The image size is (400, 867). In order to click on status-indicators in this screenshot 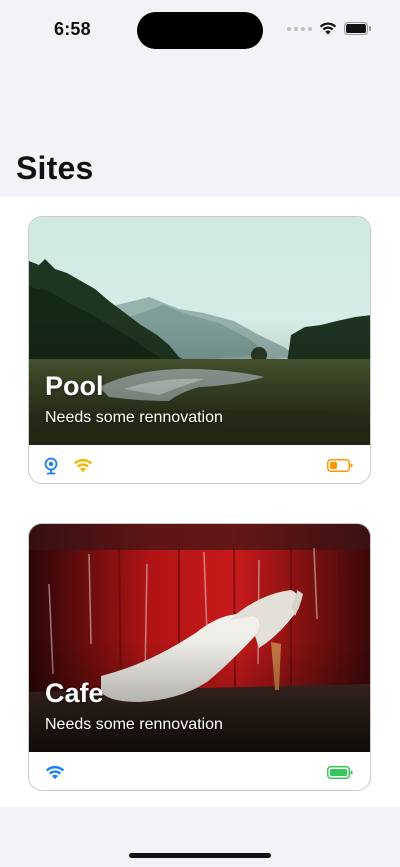, I will do `click(329, 28)`.